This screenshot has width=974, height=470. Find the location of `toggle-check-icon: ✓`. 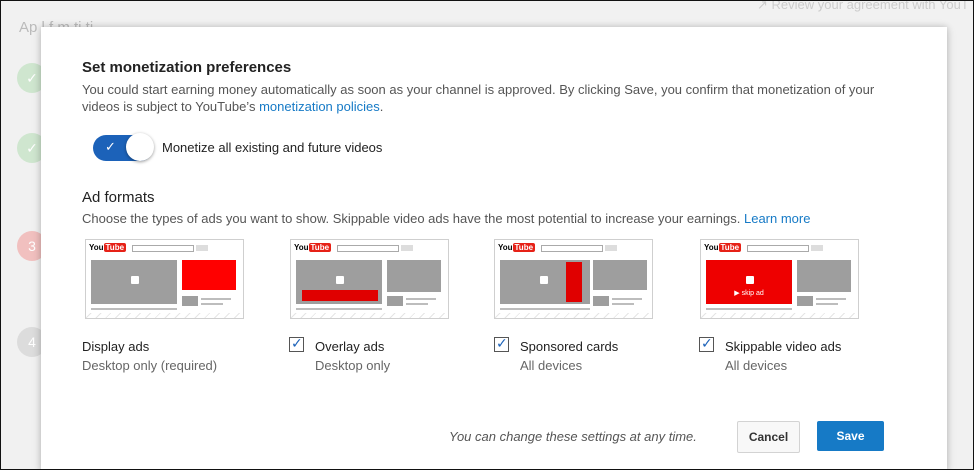

toggle-check-icon: ✓ is located at coordinates (110, 146).